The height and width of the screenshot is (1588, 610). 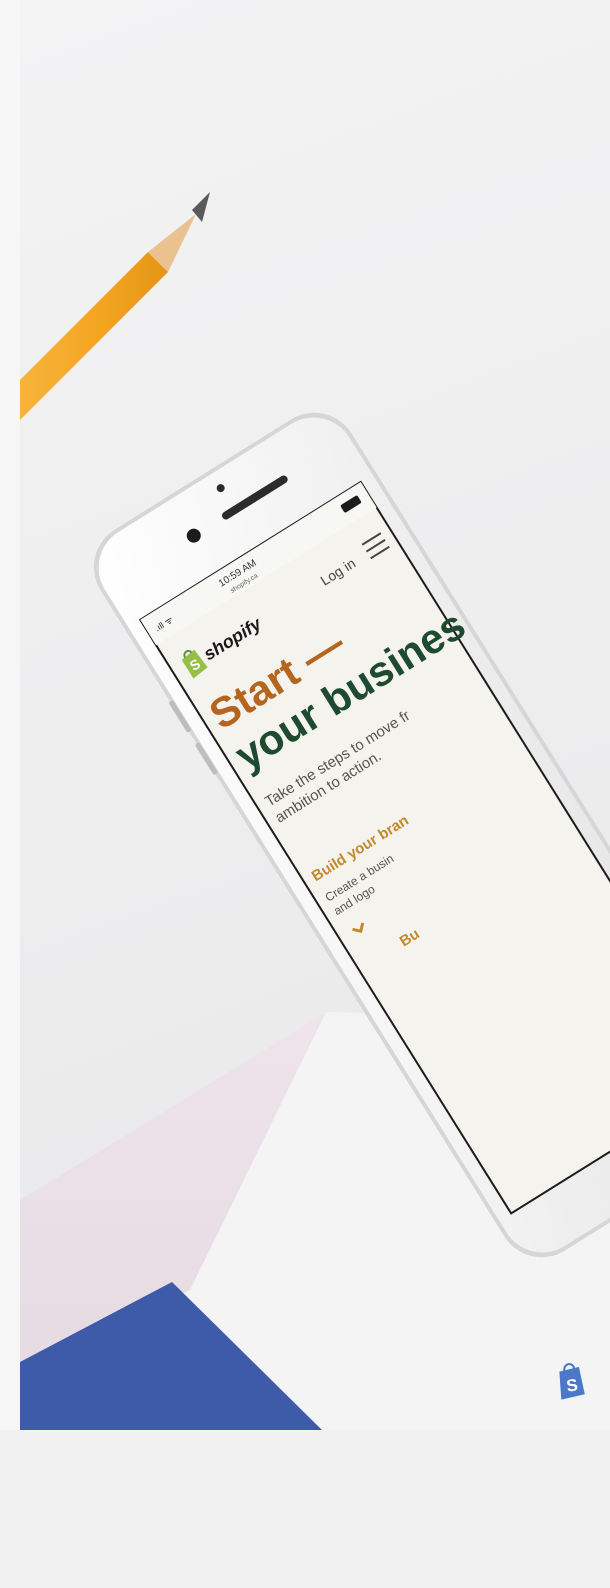 What do you see at coordinates (305, 1509) in the screenshot?
I see `page-bottom-margin` at bounding box center [305, 1509].